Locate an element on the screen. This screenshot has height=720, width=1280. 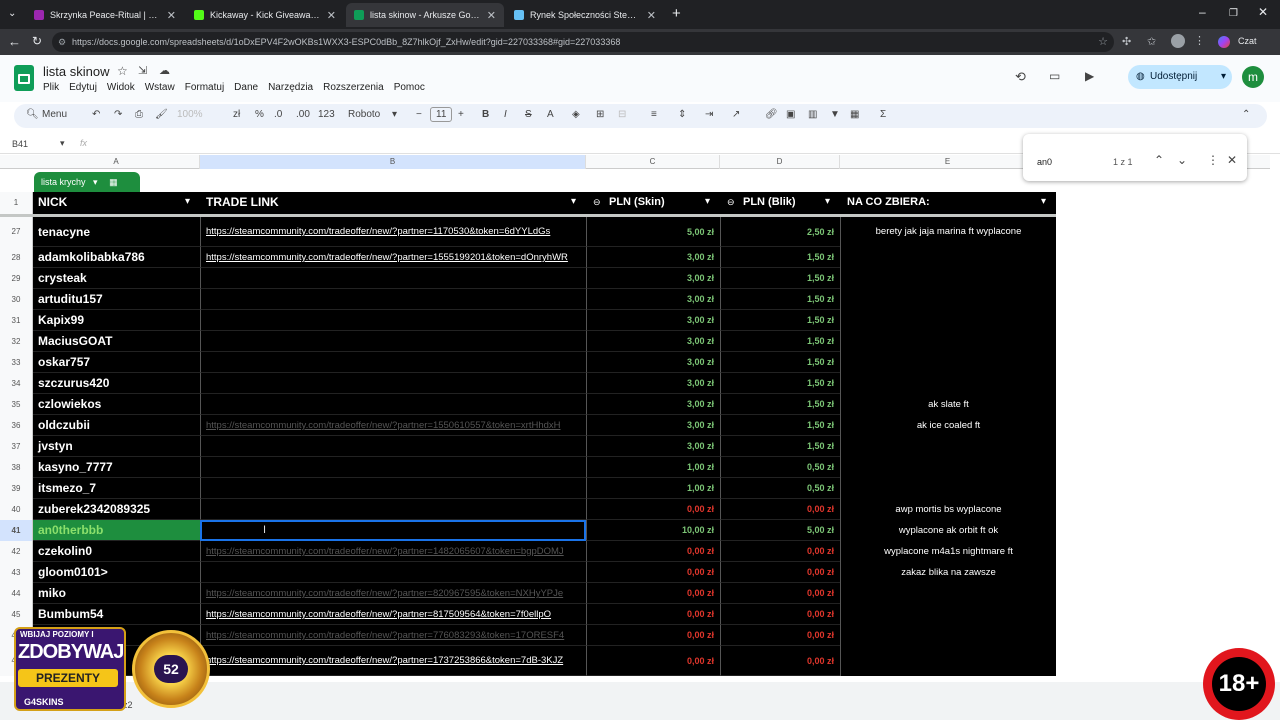
percent-format-button: % is located at coordinates (259, 114).